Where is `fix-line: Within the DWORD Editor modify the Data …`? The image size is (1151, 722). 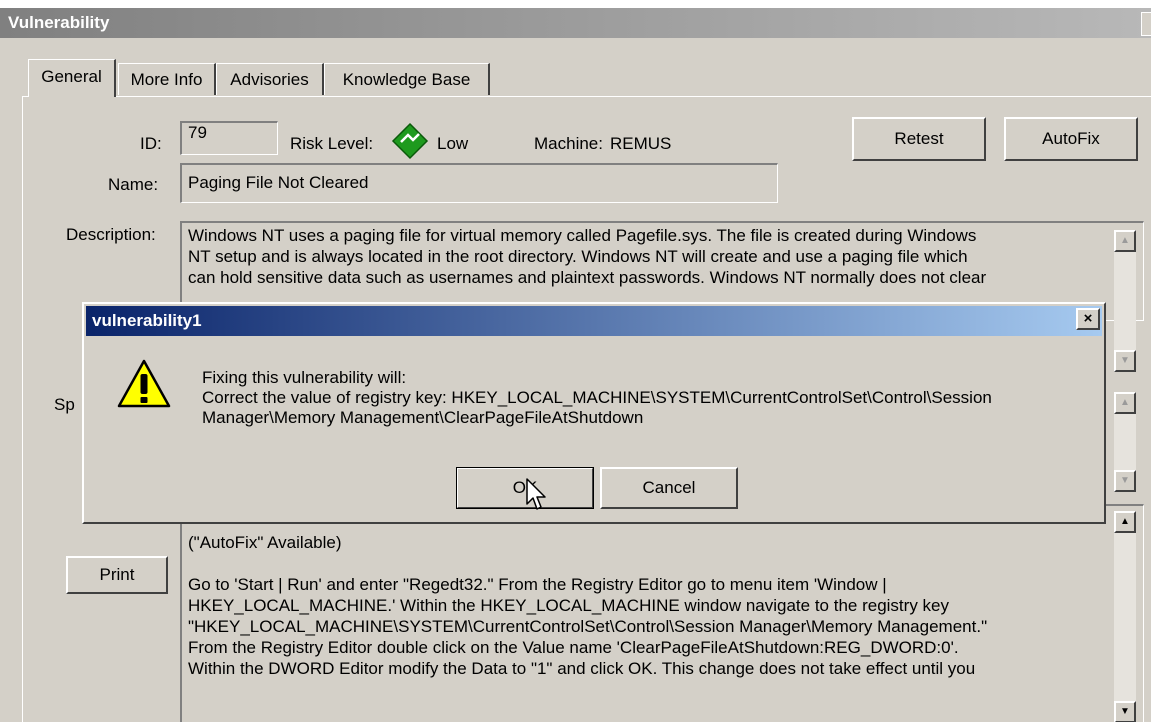 fix-line: Within the DWORD Editor modify the Data … is located at coordinates (582, 668).